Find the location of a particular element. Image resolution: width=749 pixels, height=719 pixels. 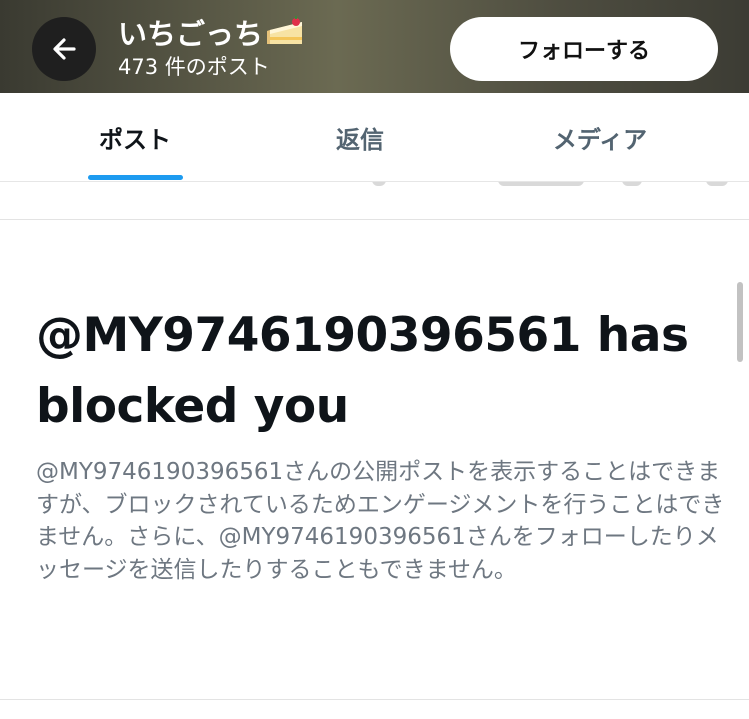

tab-posts: ポスト is located at coordinates (135, 137).